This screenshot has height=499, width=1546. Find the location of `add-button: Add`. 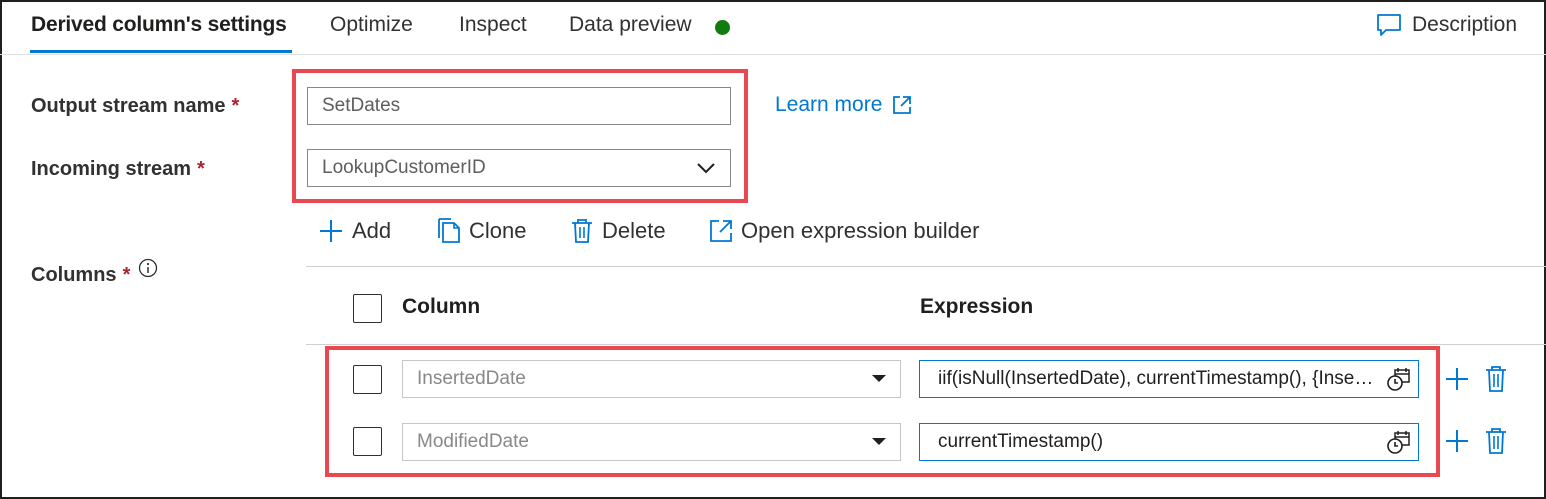

add-button: Add is located at coordinates (354, 231).